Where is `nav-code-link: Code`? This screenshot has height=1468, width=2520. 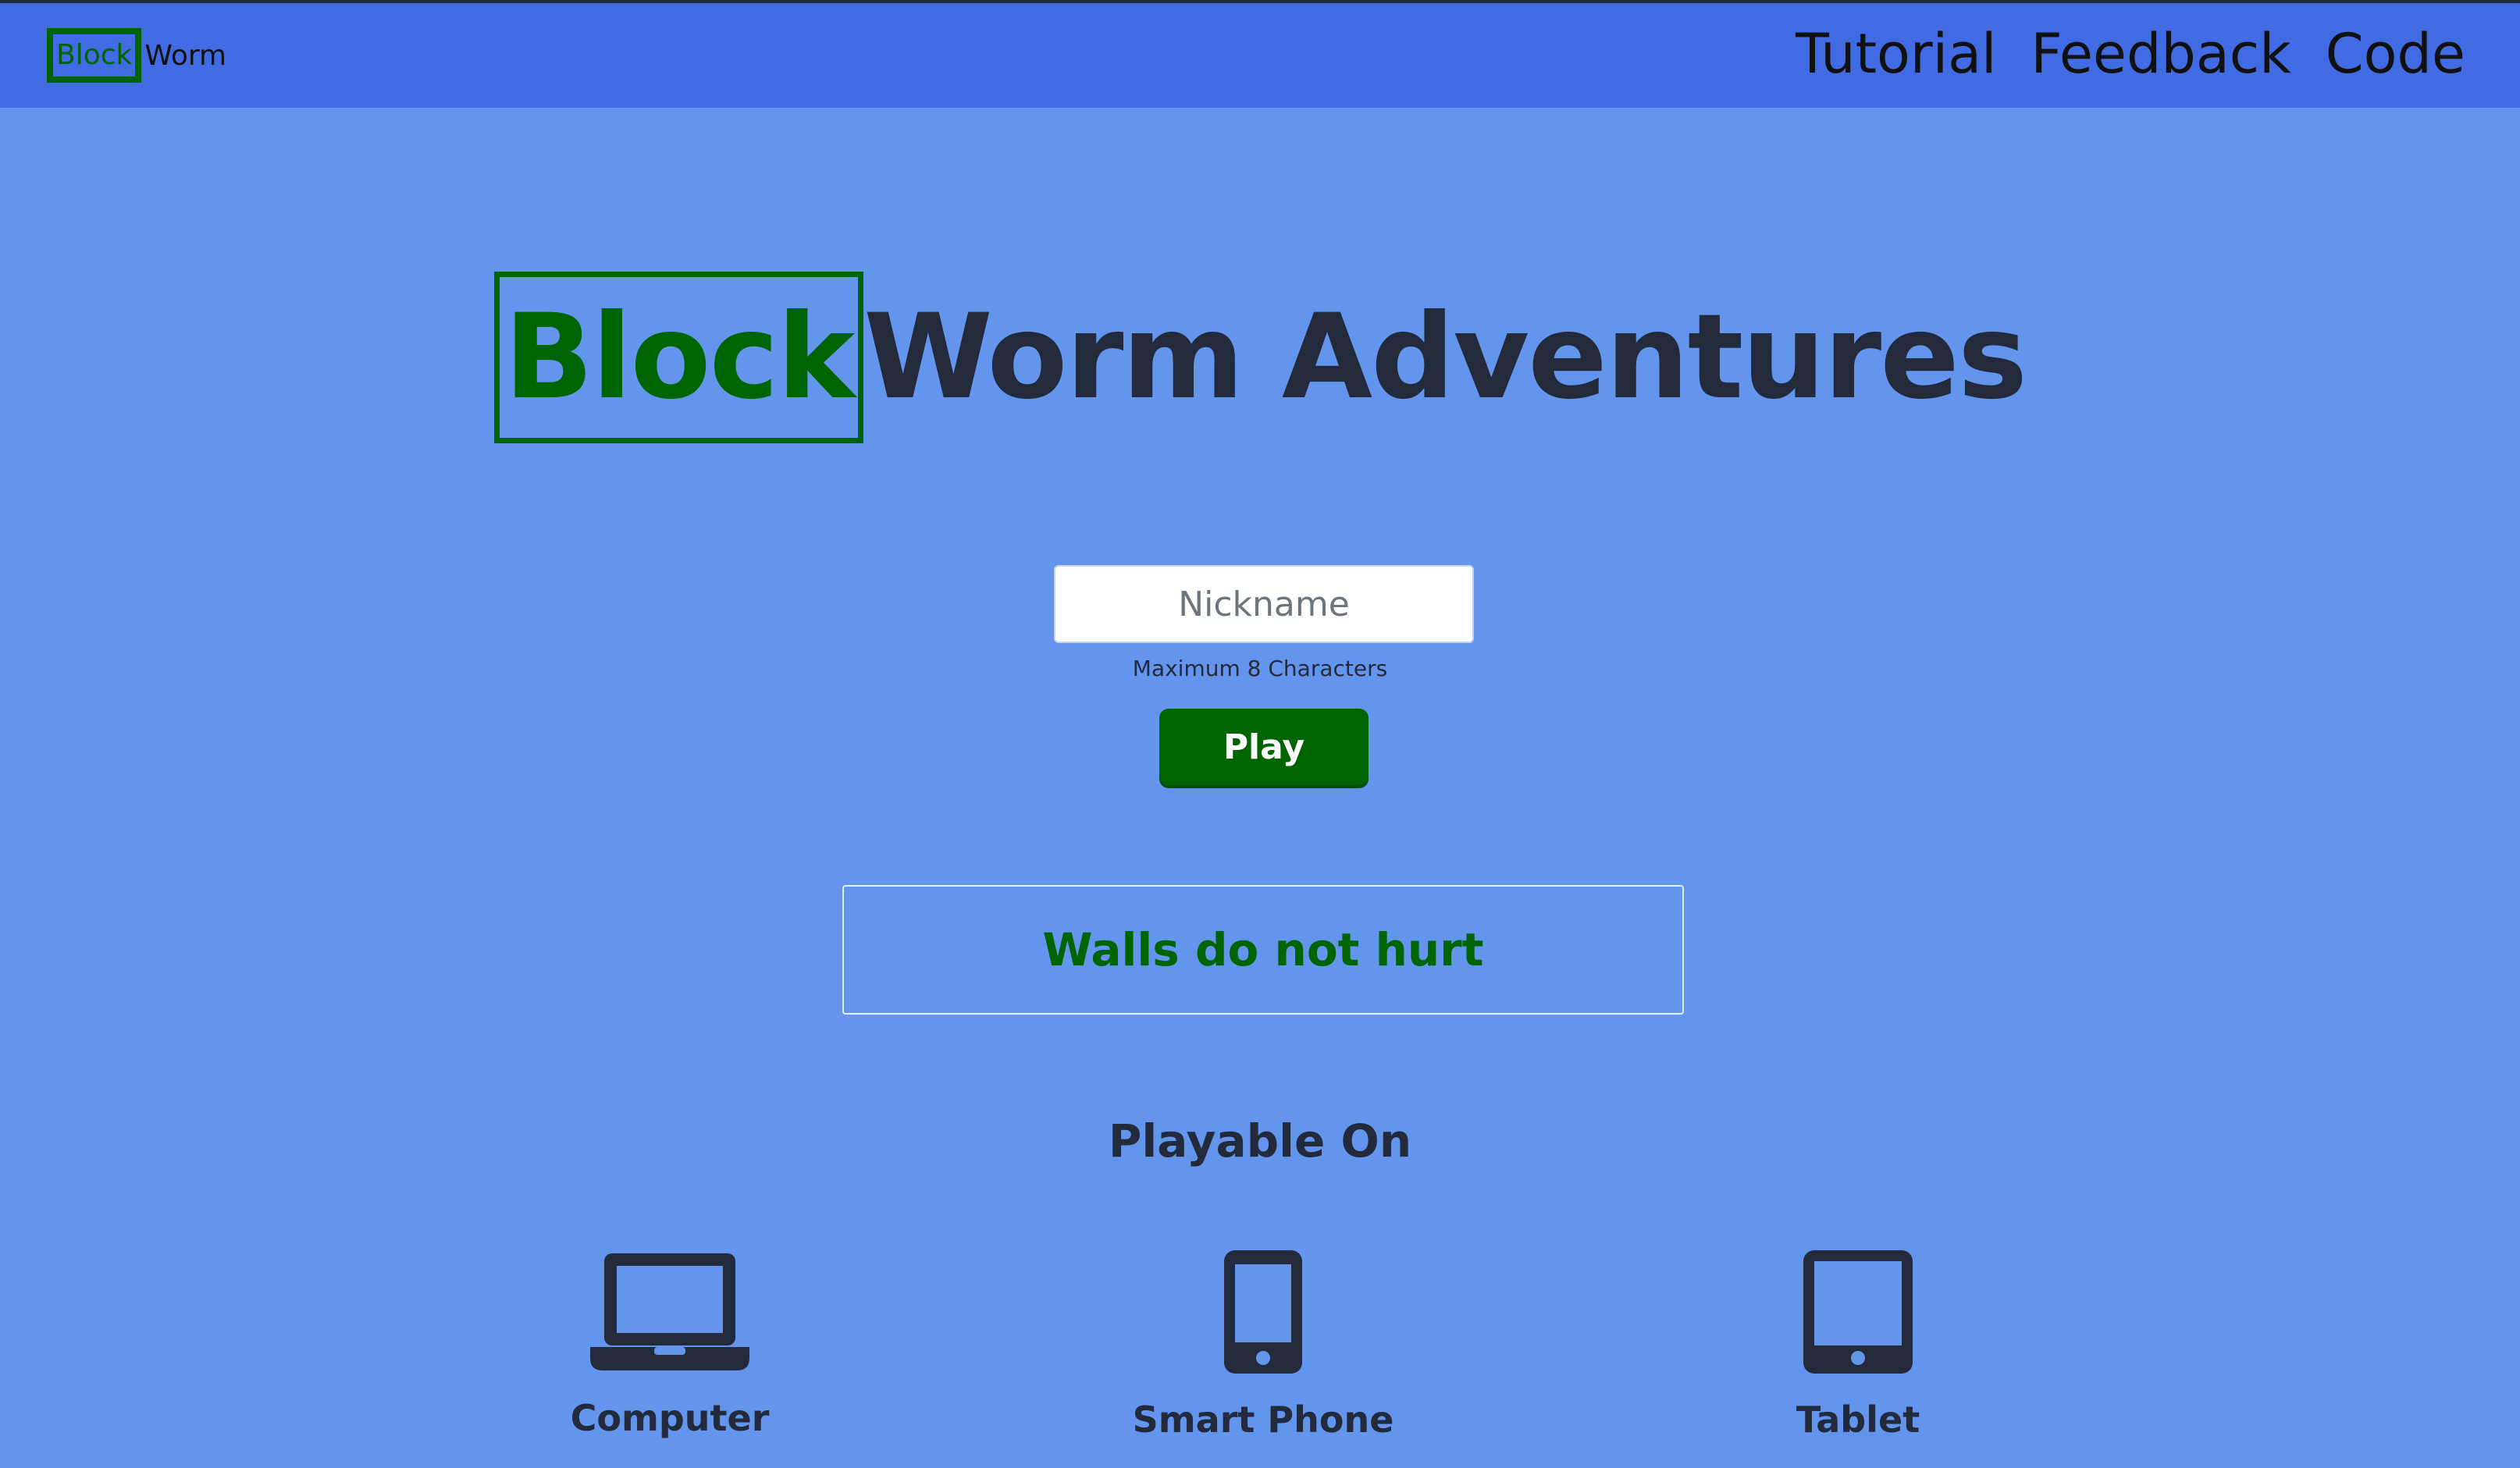
nav-code-link: Code is located at coordinates (2395, 54).